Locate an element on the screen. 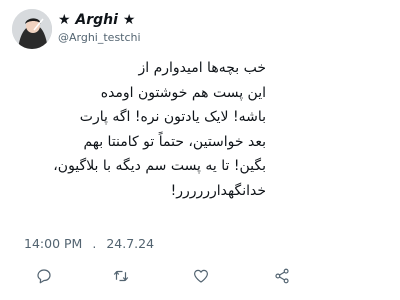 This screenshot has height=300, width=400. comment-icon is located at coordinates (44, 276).